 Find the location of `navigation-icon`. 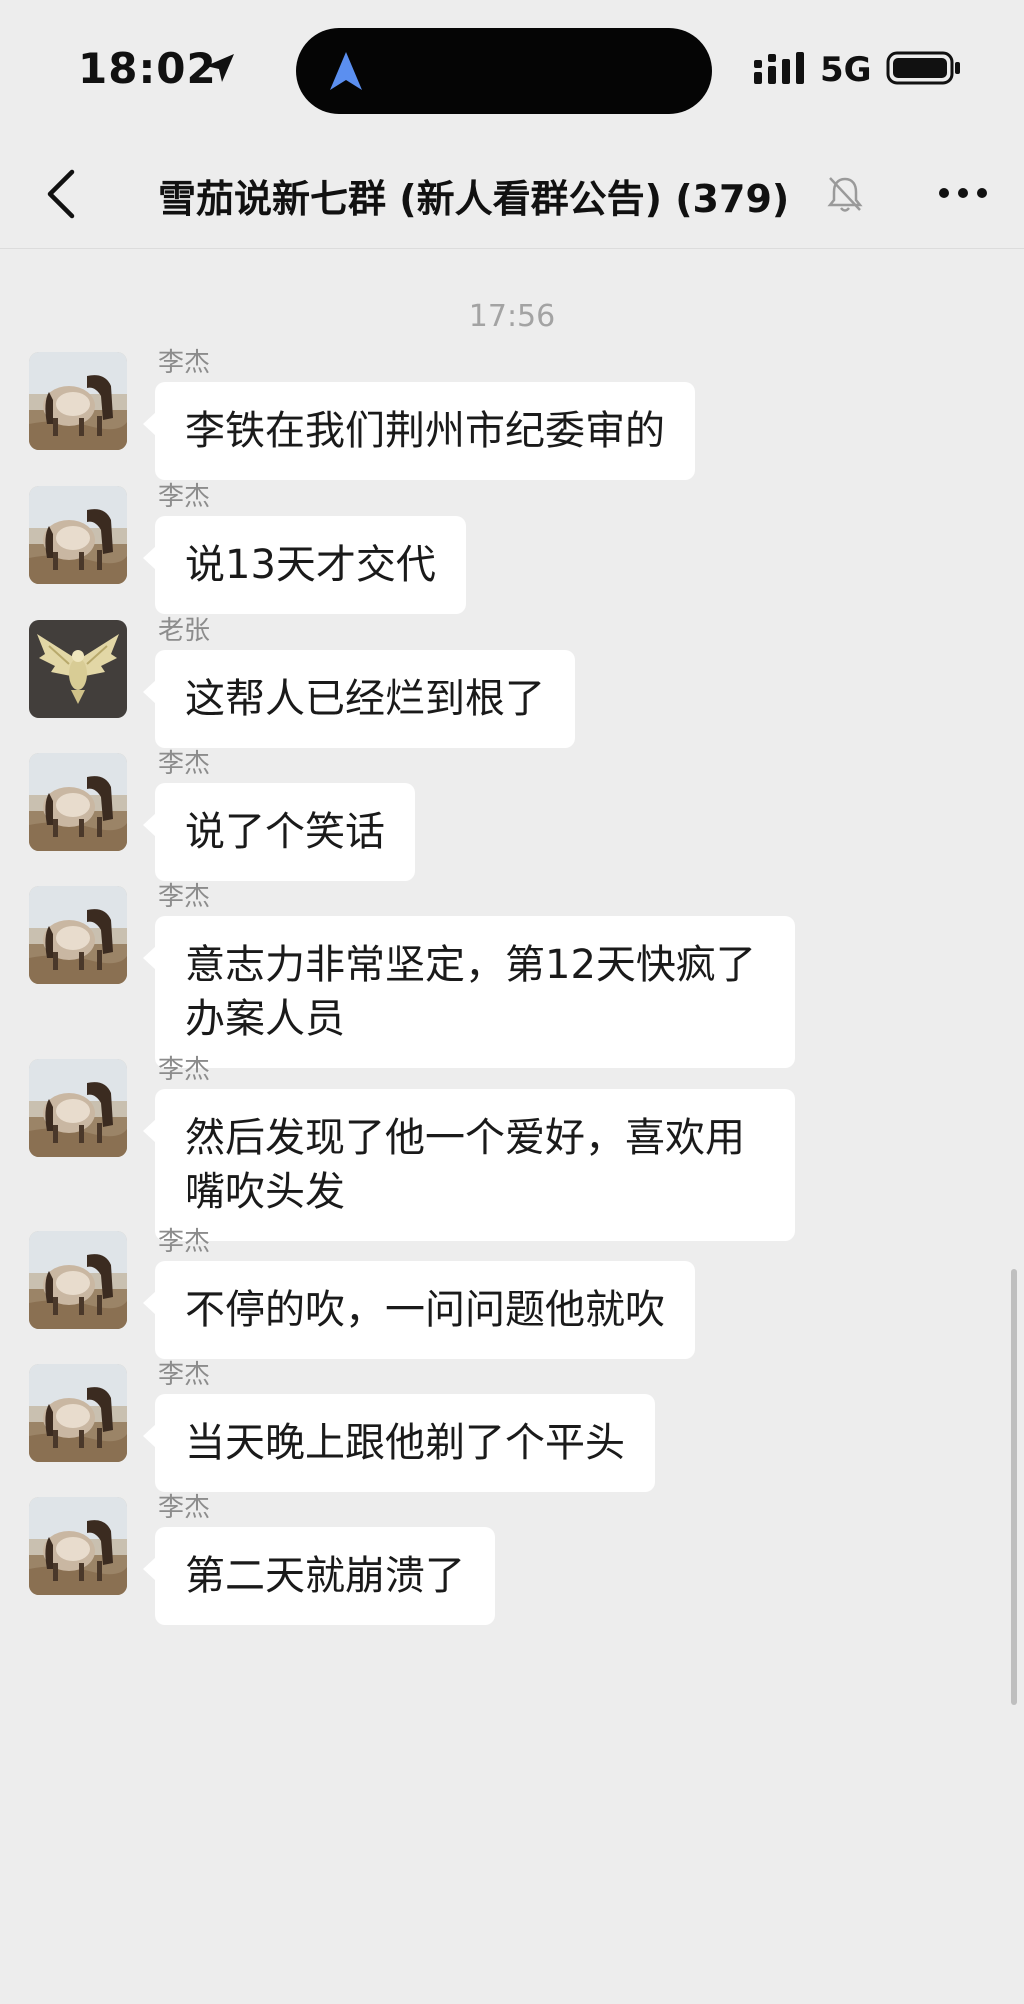

navigation-icon is located at coordinates (346, 71).